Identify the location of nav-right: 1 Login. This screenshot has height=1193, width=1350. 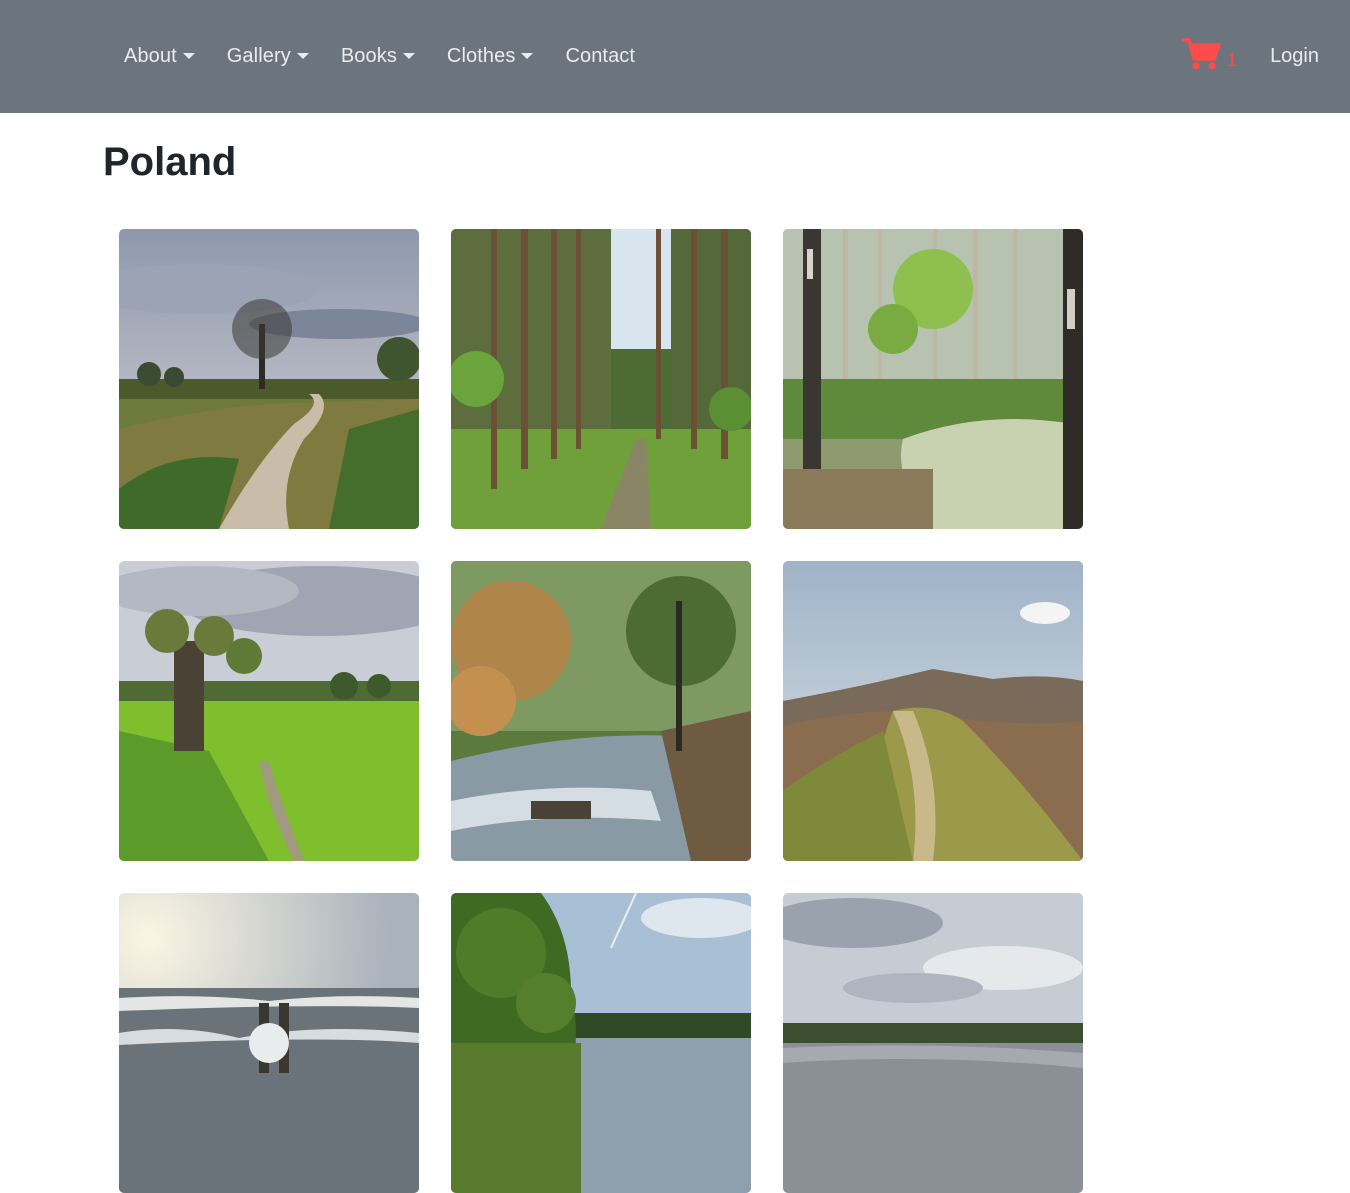
(1249, 56).